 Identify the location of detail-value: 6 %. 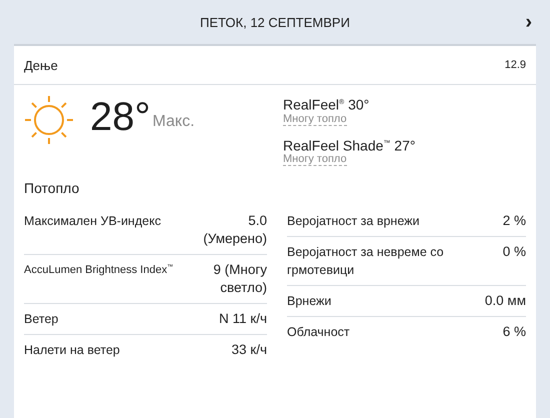
(514, 332).